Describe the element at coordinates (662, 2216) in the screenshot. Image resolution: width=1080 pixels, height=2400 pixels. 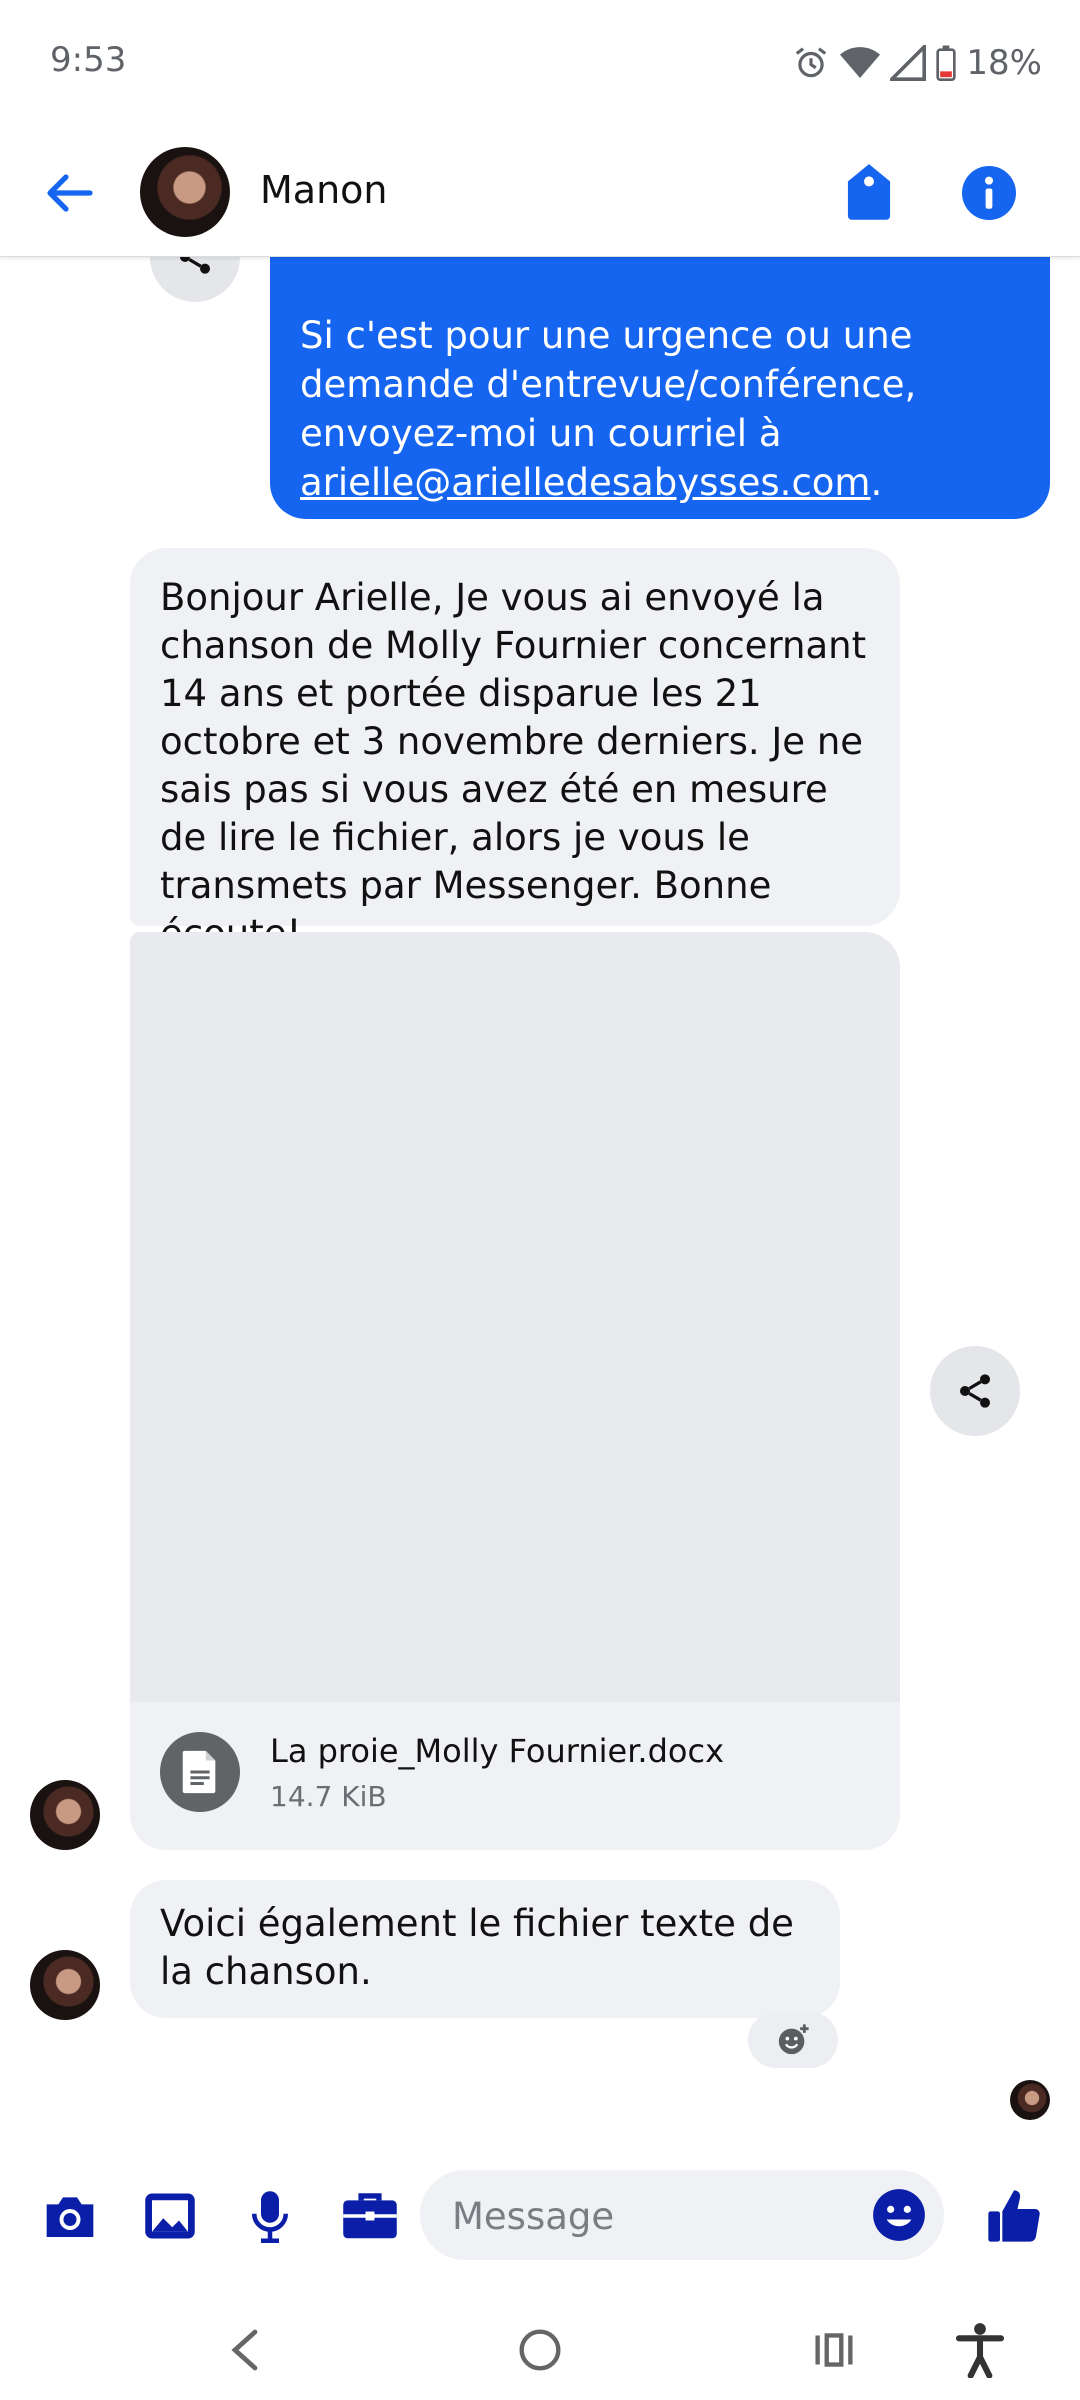
I see `message-input` at that location.